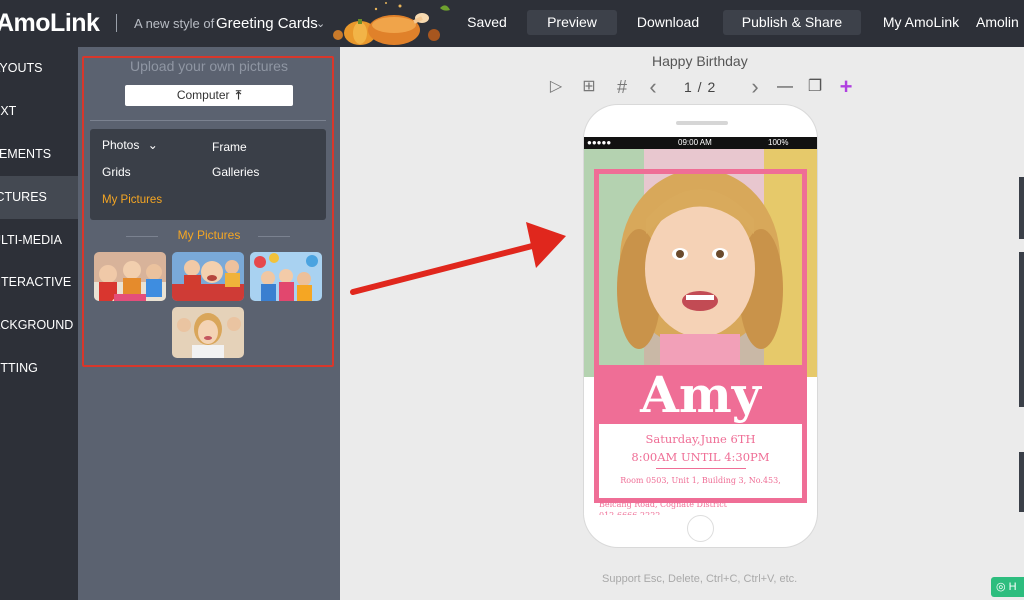  Describe the element at coordinates (39, 68) in the screenshot. I see `rail-item-layouts: AYOUTS` at that location.